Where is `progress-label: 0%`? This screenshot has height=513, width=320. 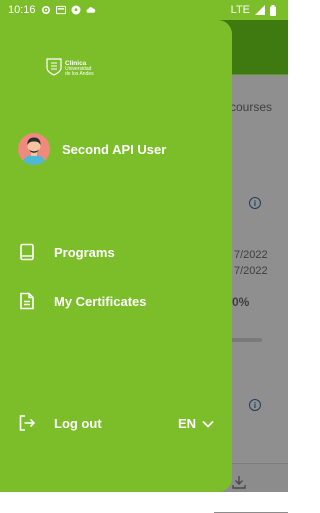 progress-label: 0% is located at coordinates (241, 302).